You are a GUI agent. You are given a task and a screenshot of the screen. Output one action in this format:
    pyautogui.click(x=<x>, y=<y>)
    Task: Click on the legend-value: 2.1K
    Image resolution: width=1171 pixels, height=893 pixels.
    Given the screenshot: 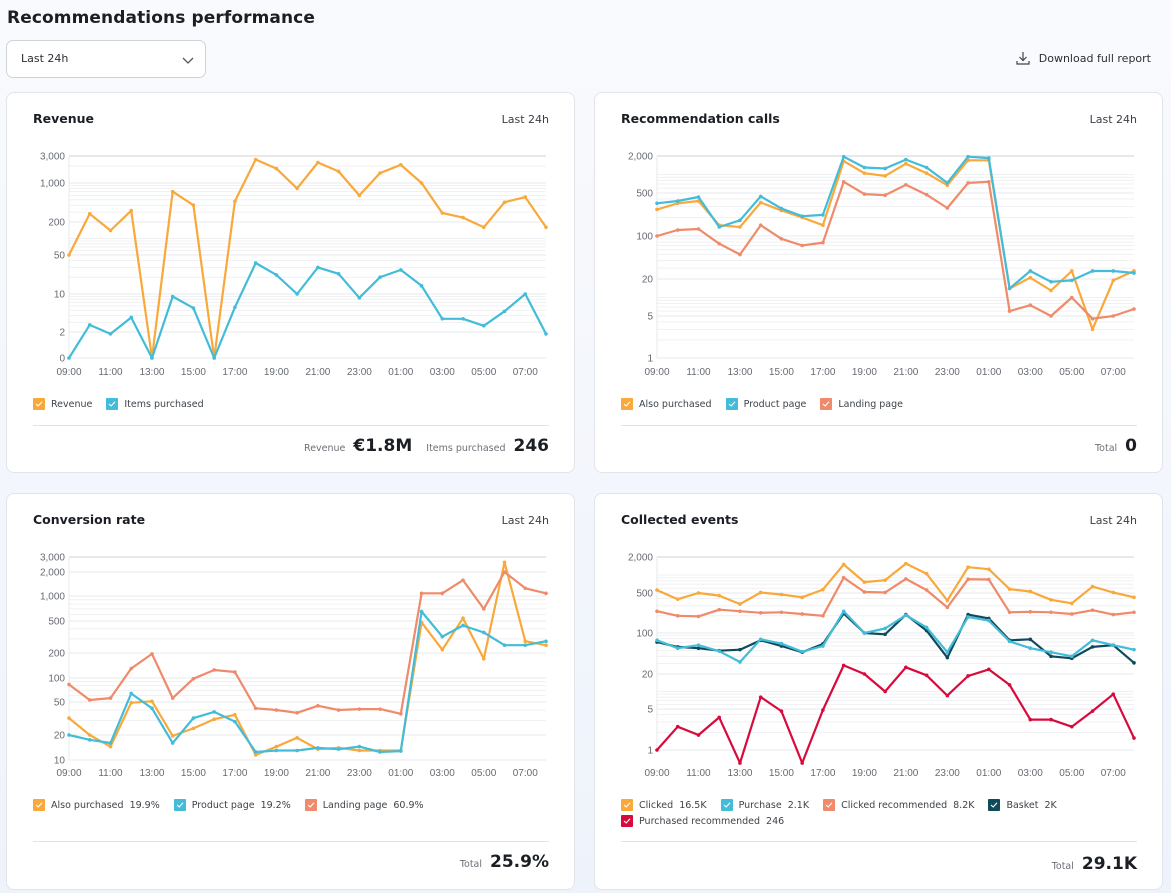 What is the action you would take?
    pyautogui.click(x=798, y=805)
    